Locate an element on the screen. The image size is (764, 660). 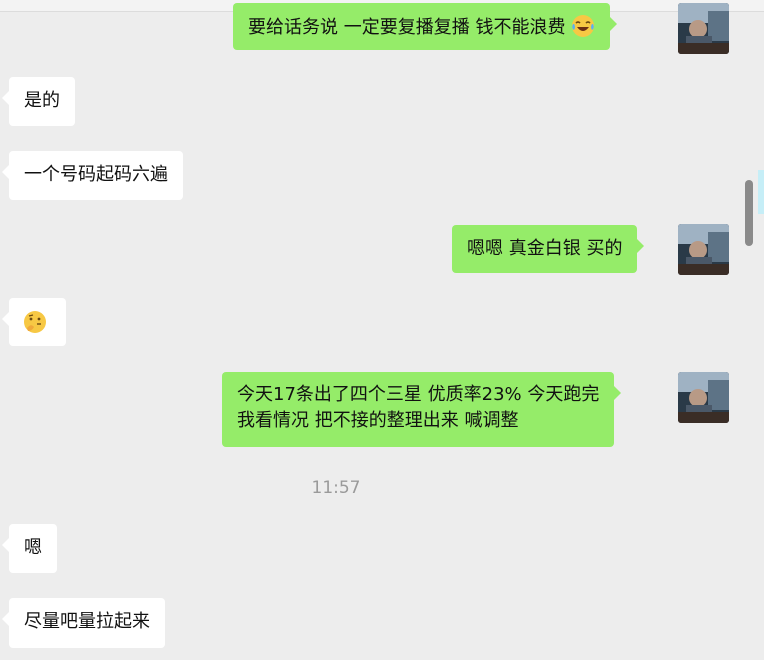
message-bubble-outgoing: 要给话务说 一定要复播复播 钱不能浪费 is located at coordinates (425, 26).